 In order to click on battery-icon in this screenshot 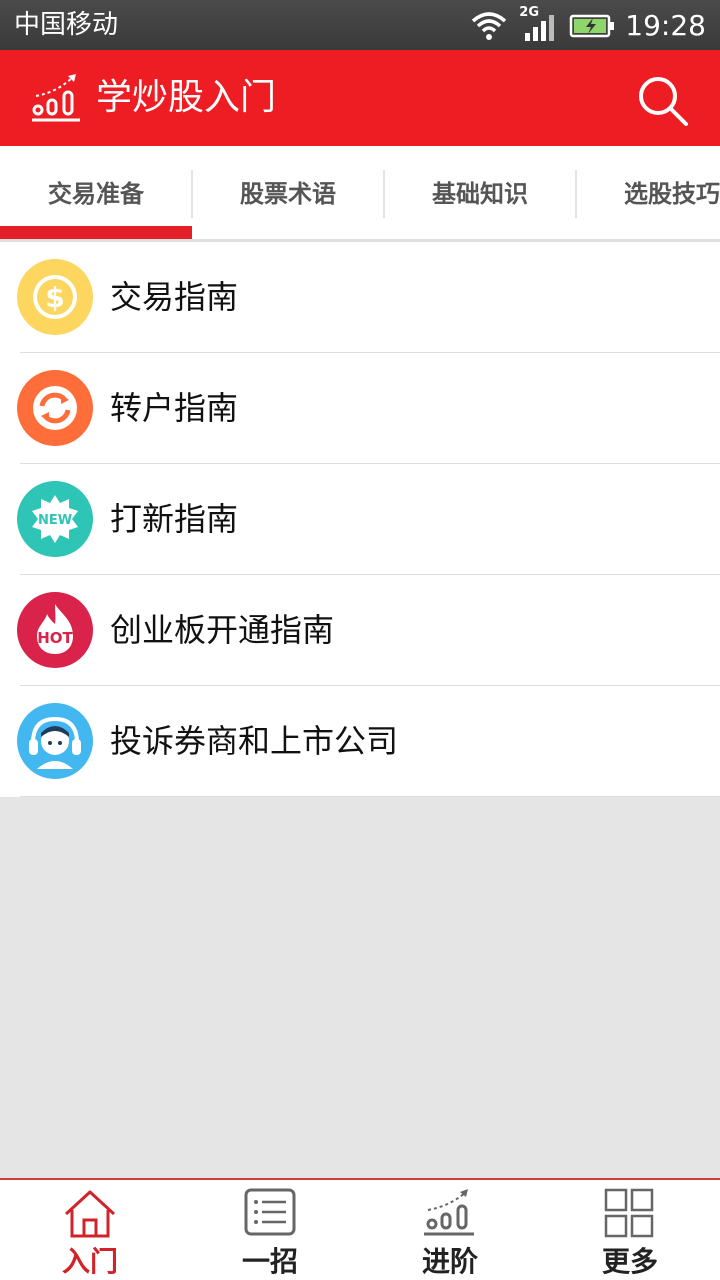, I will do `click(592, 26)`.